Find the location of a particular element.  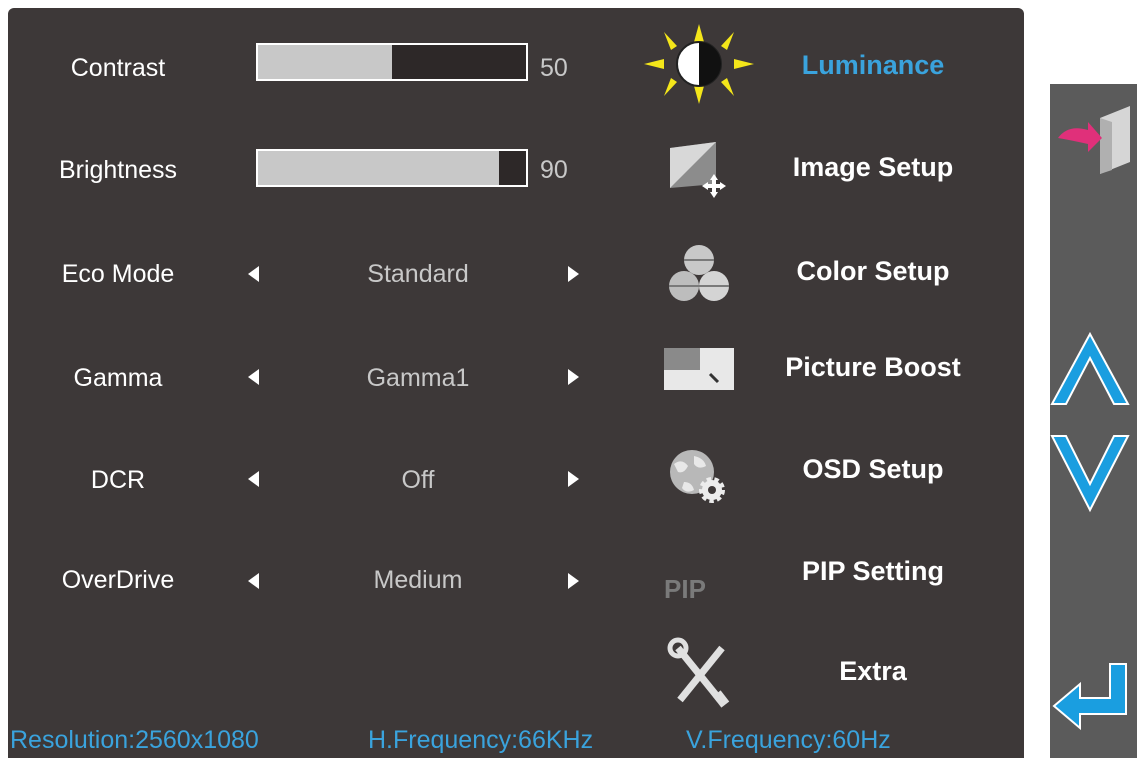

overdrive-label: OverDrive is located at coordinates (118, 580).